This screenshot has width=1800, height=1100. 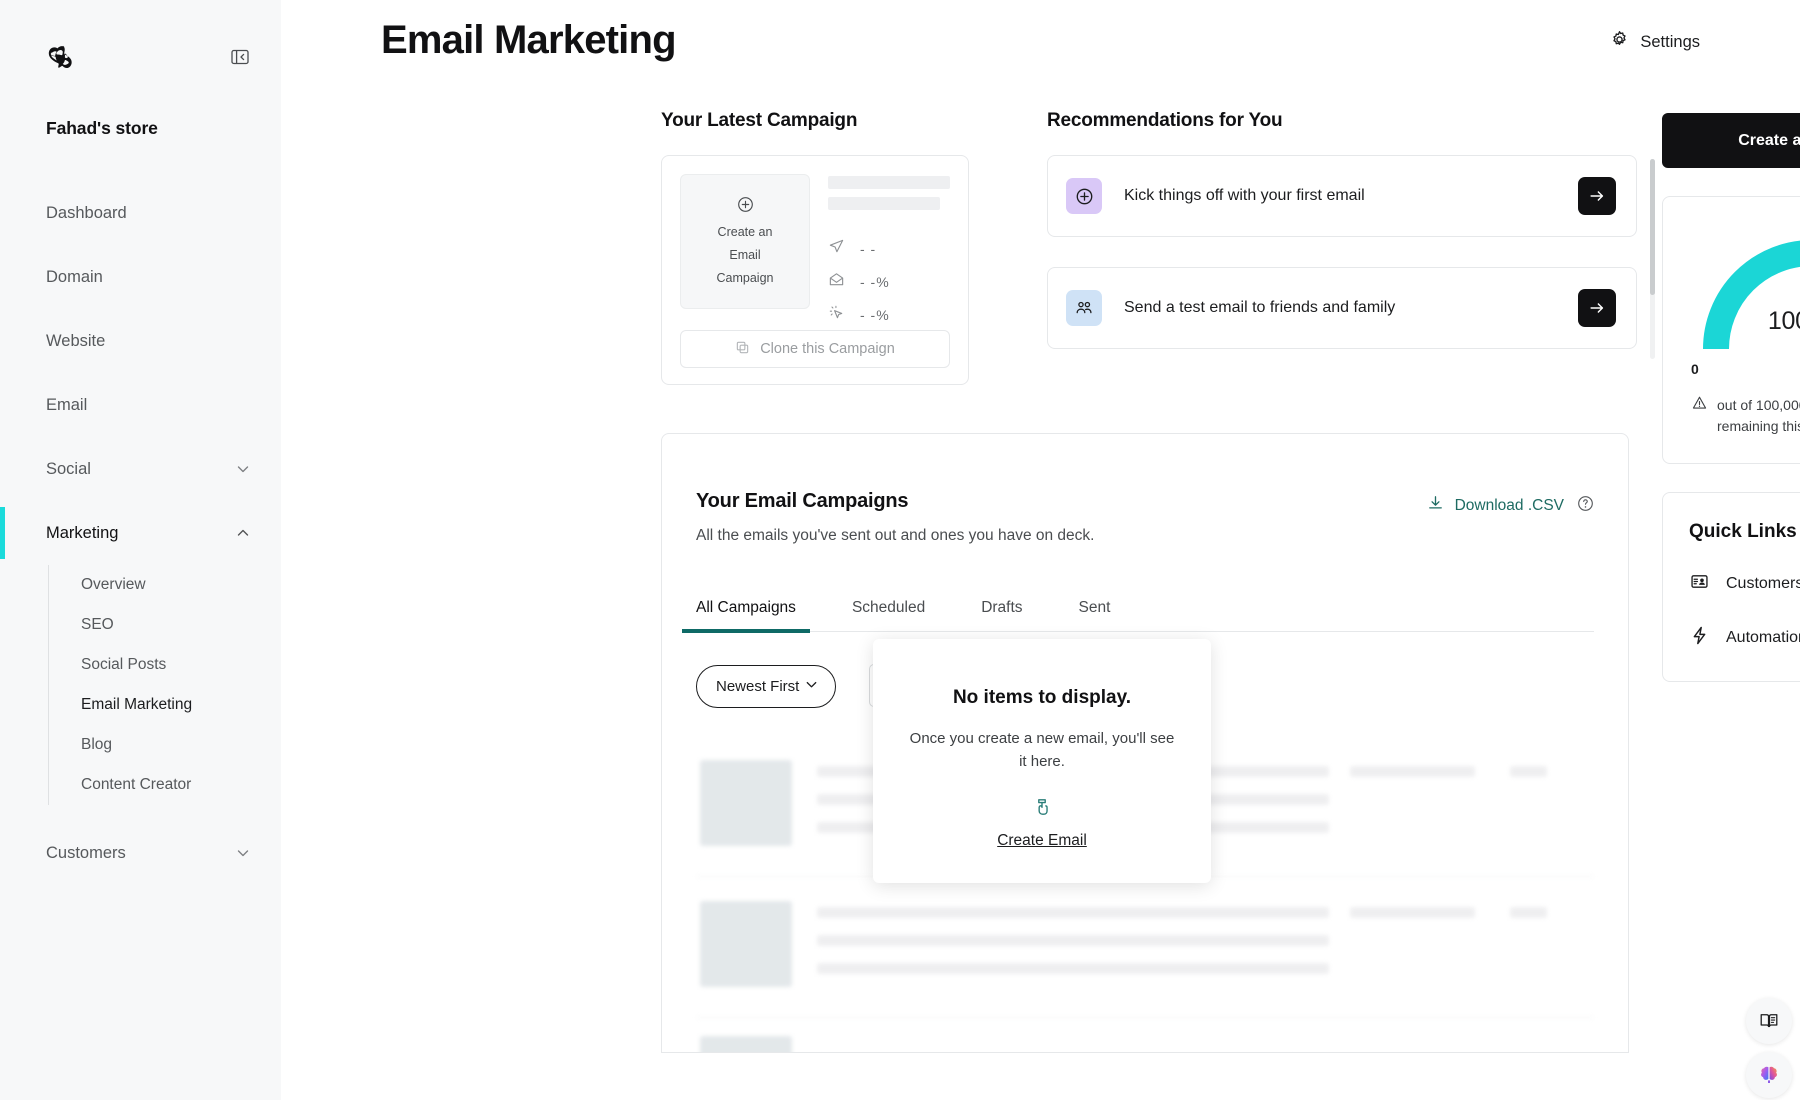 I want to click on create-email-link: Create Email, so click(x=1042, y=841).